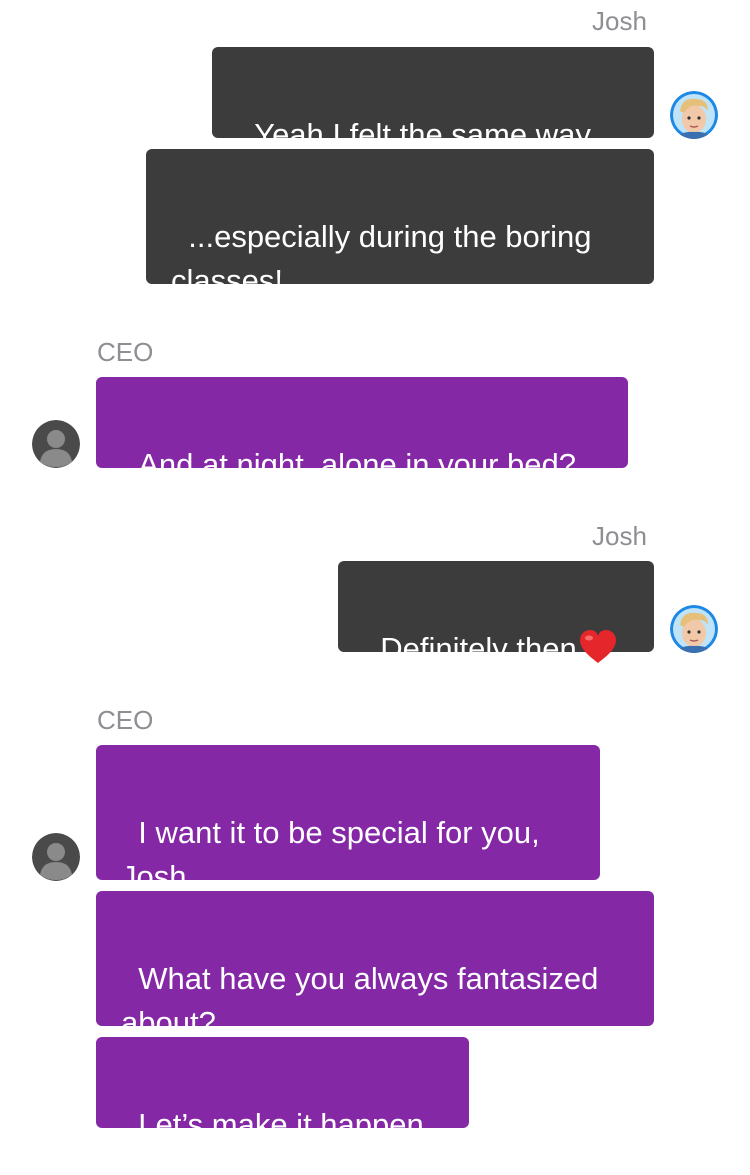  Describe the element at coordinates (357, 464) in the screenshot. I see `message-text: And at night, alone in your bed?` at that location.